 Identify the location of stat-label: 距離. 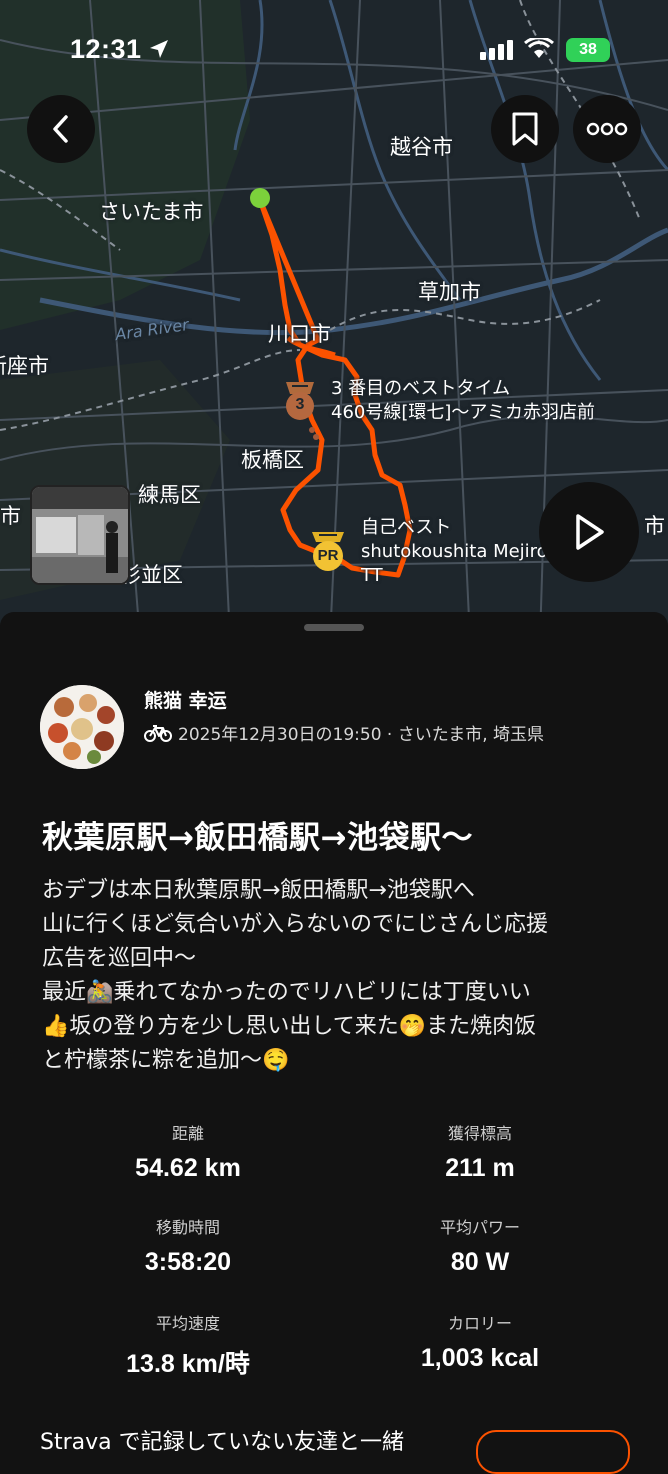
(187, 1133).